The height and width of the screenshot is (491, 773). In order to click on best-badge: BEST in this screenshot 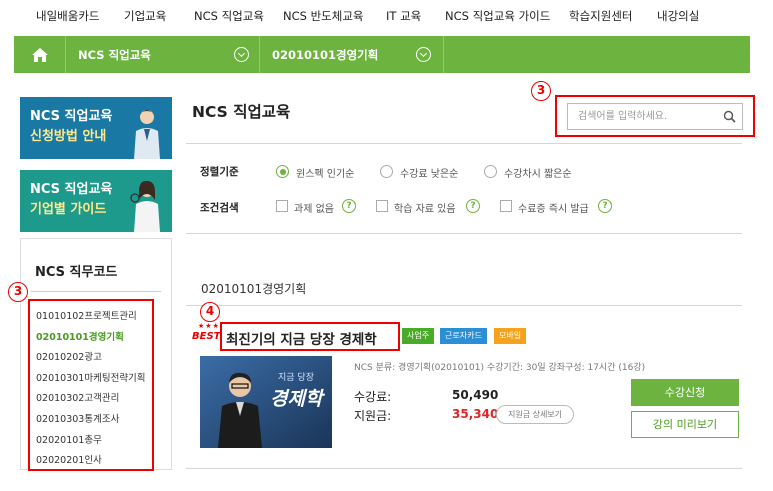, I will do `click(206, 336)`.